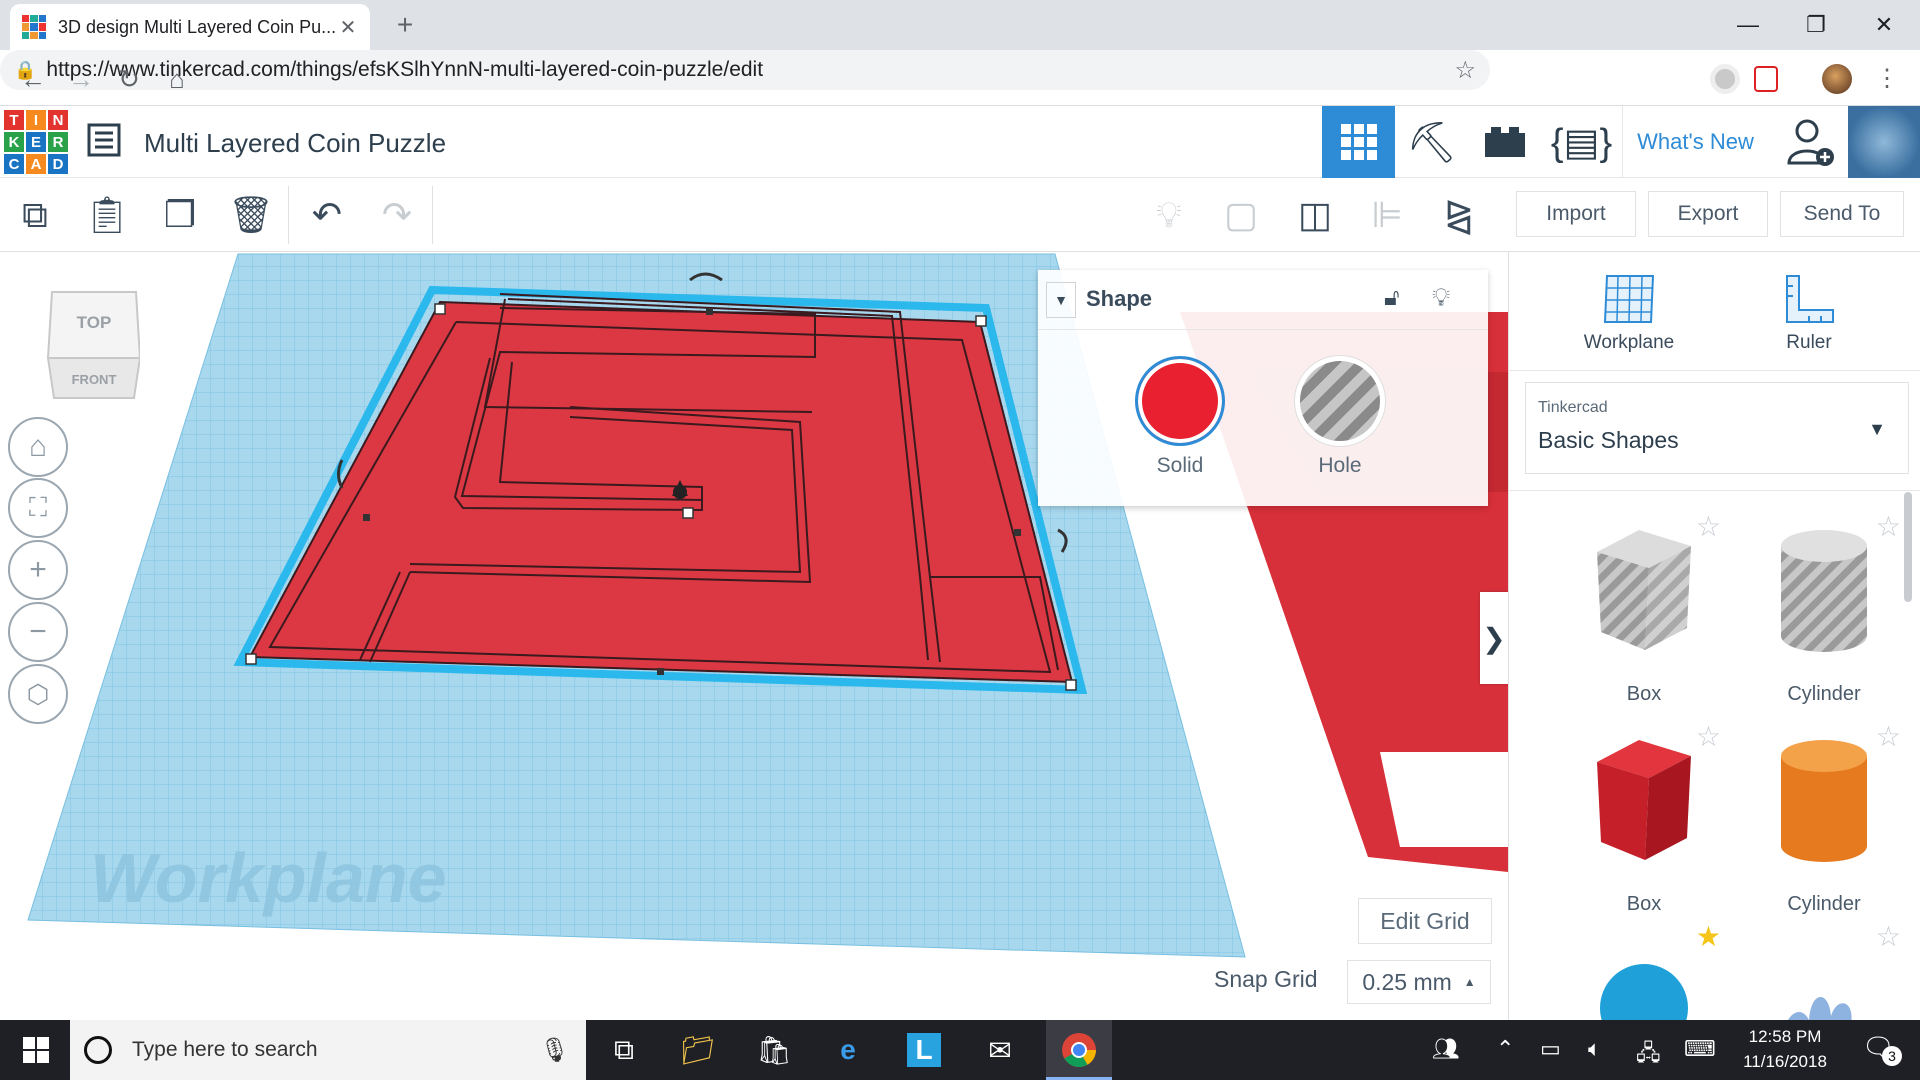 Image resolution: width=1920 pixels, height=1085 pixels. Describe the element at coordinates (38, 508) in the screenshot. I see `fit-view-button: ⛶` at that location.